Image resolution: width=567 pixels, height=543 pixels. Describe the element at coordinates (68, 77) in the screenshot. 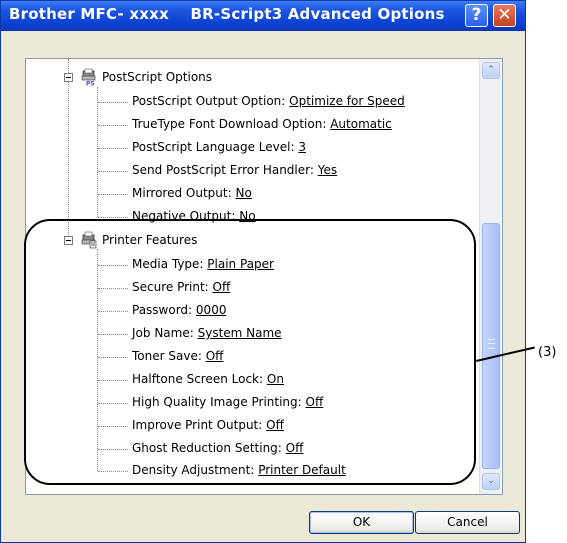

I see `collapse-postscript-options` at that location.